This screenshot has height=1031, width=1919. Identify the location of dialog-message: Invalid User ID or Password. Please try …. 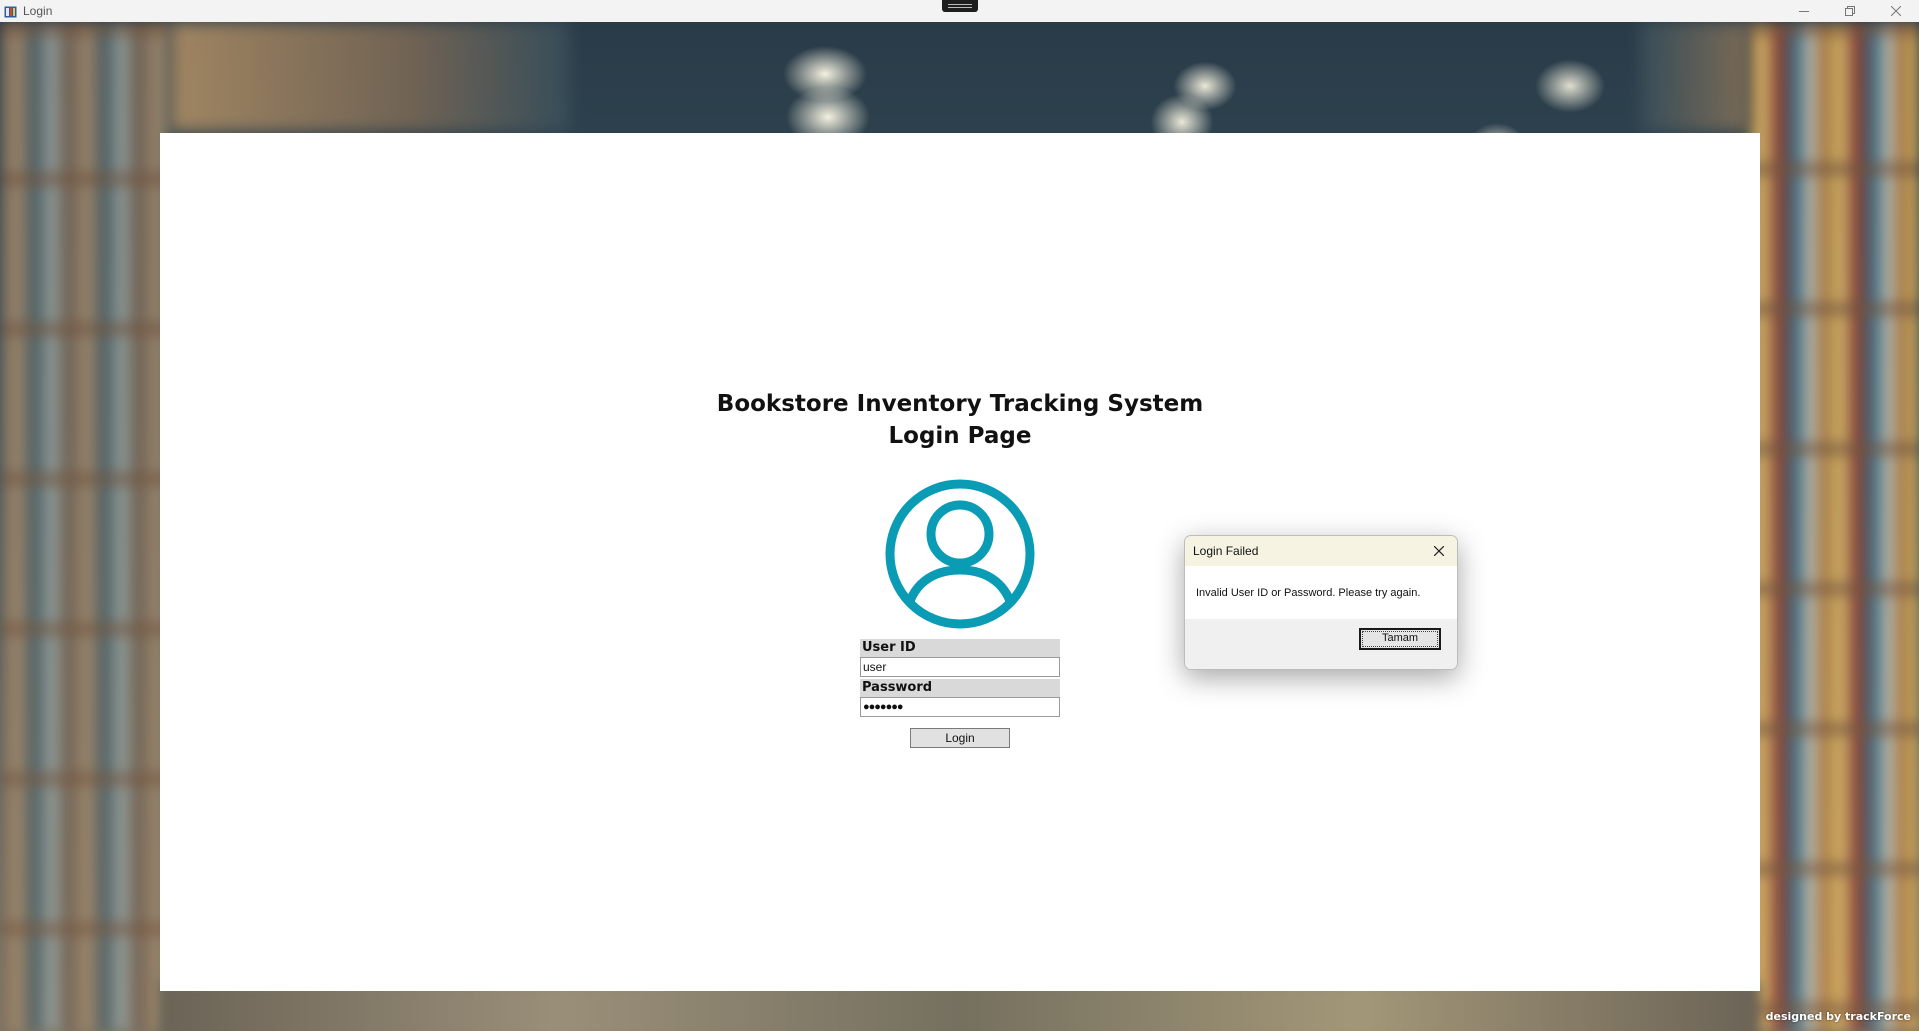
(1308, 592).